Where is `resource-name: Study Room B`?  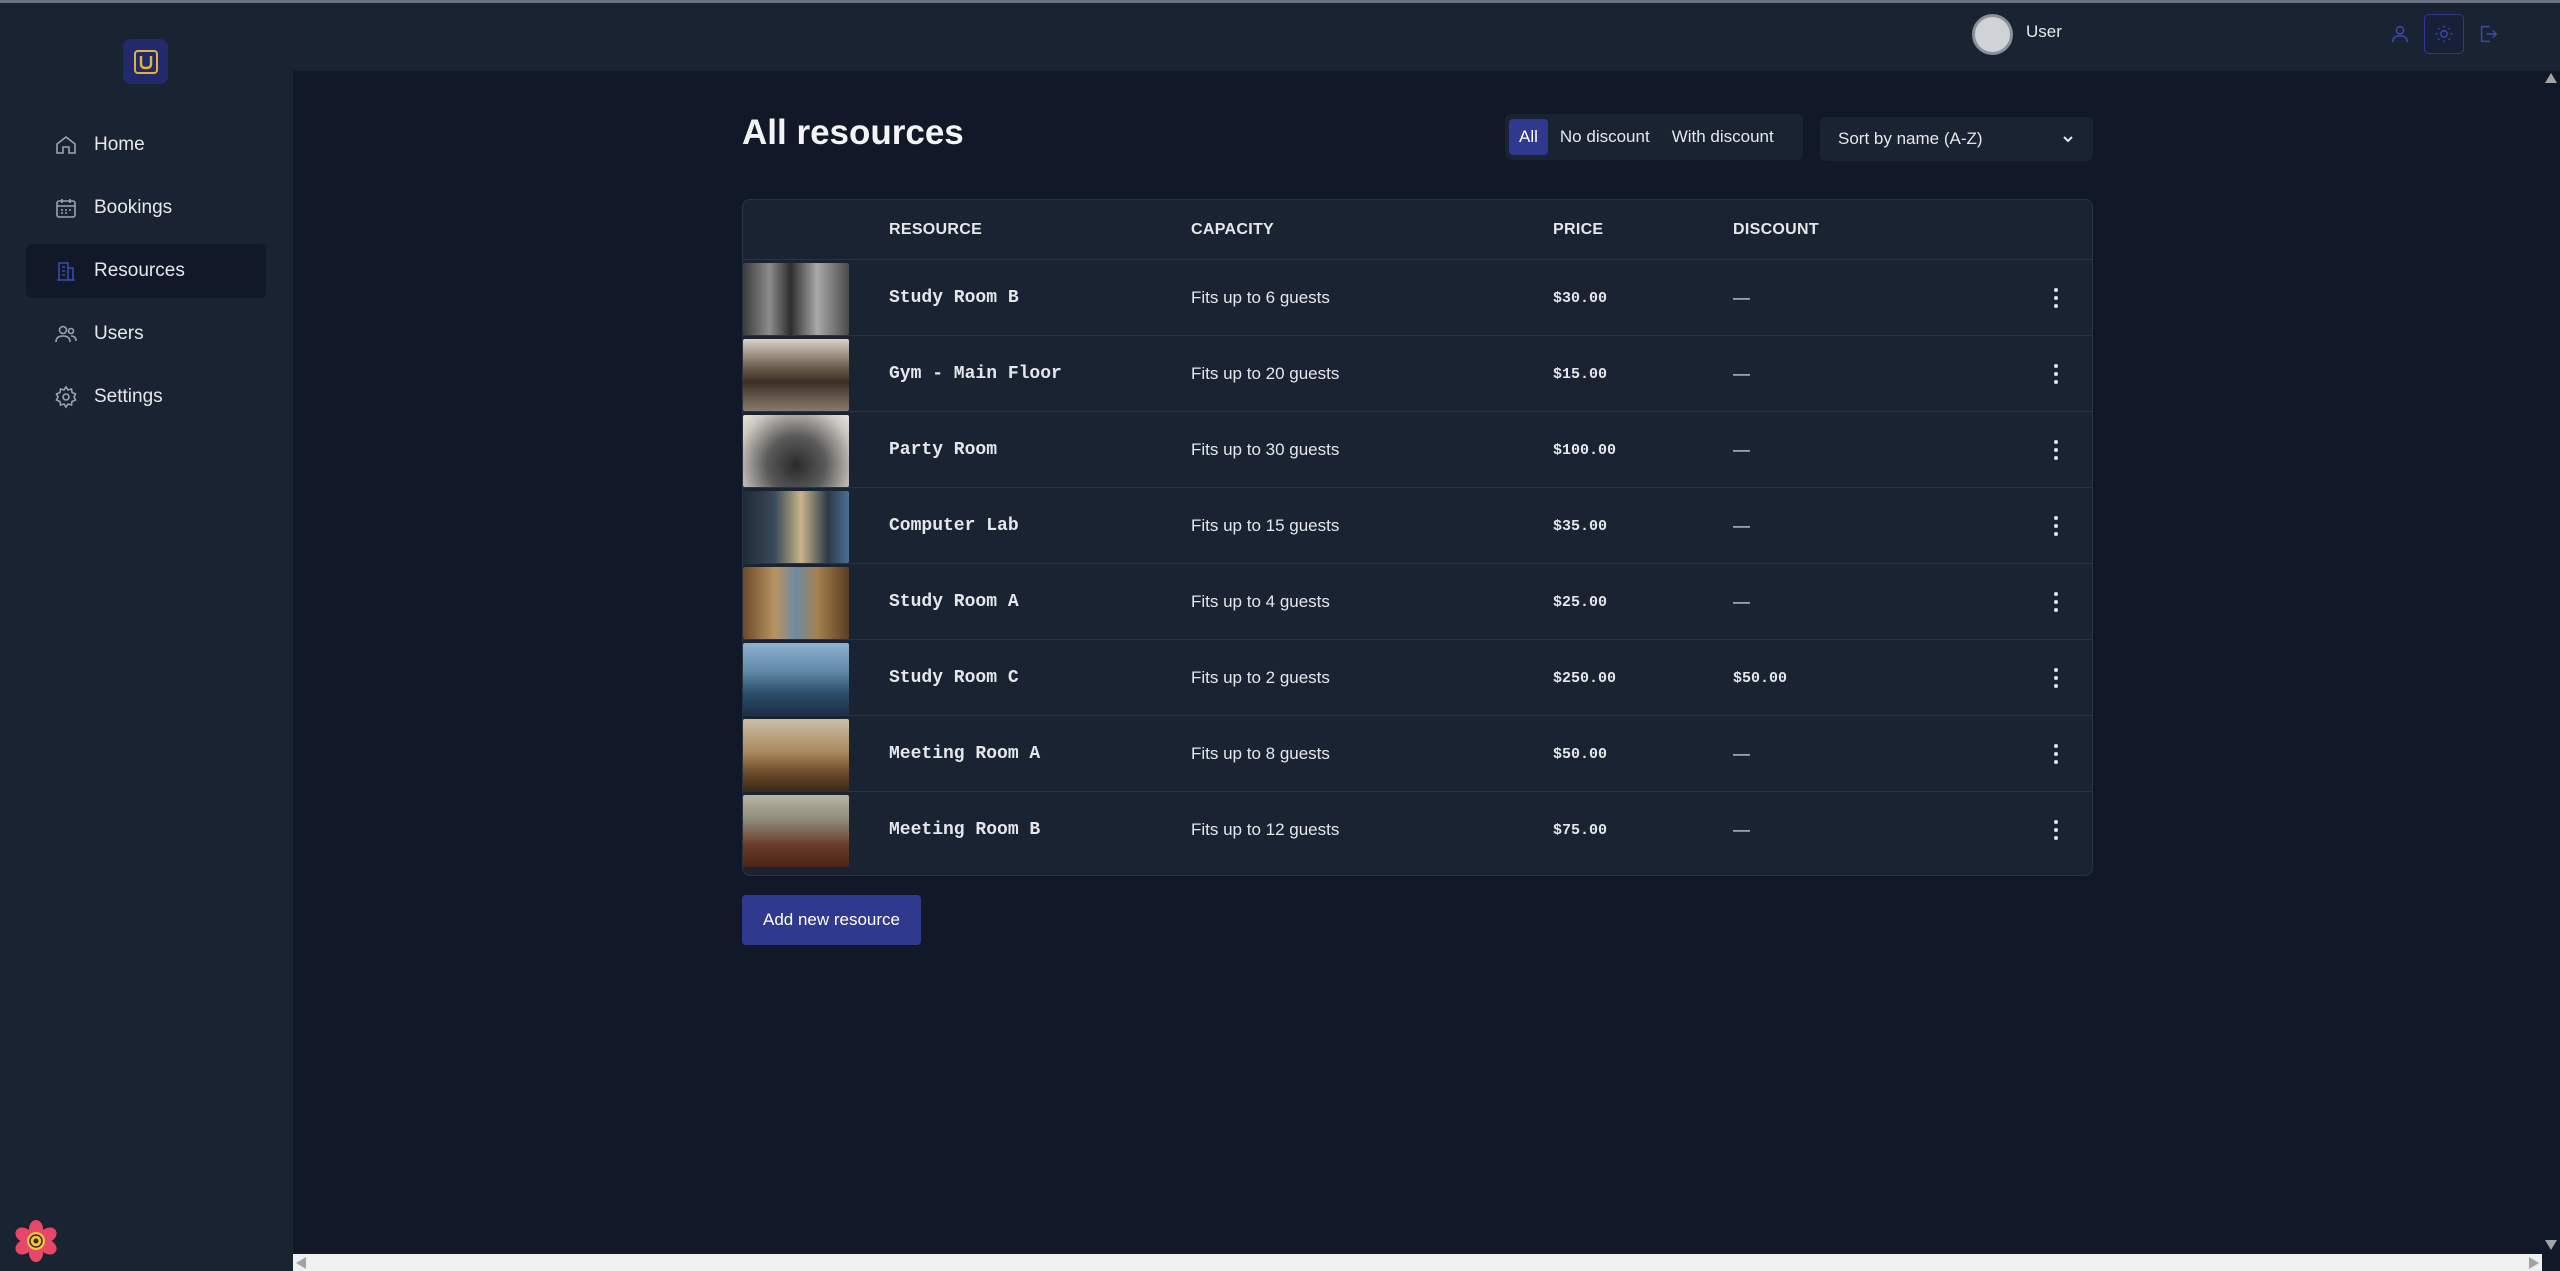 resource-name: Study Room B is located at coordinates (954, 298).